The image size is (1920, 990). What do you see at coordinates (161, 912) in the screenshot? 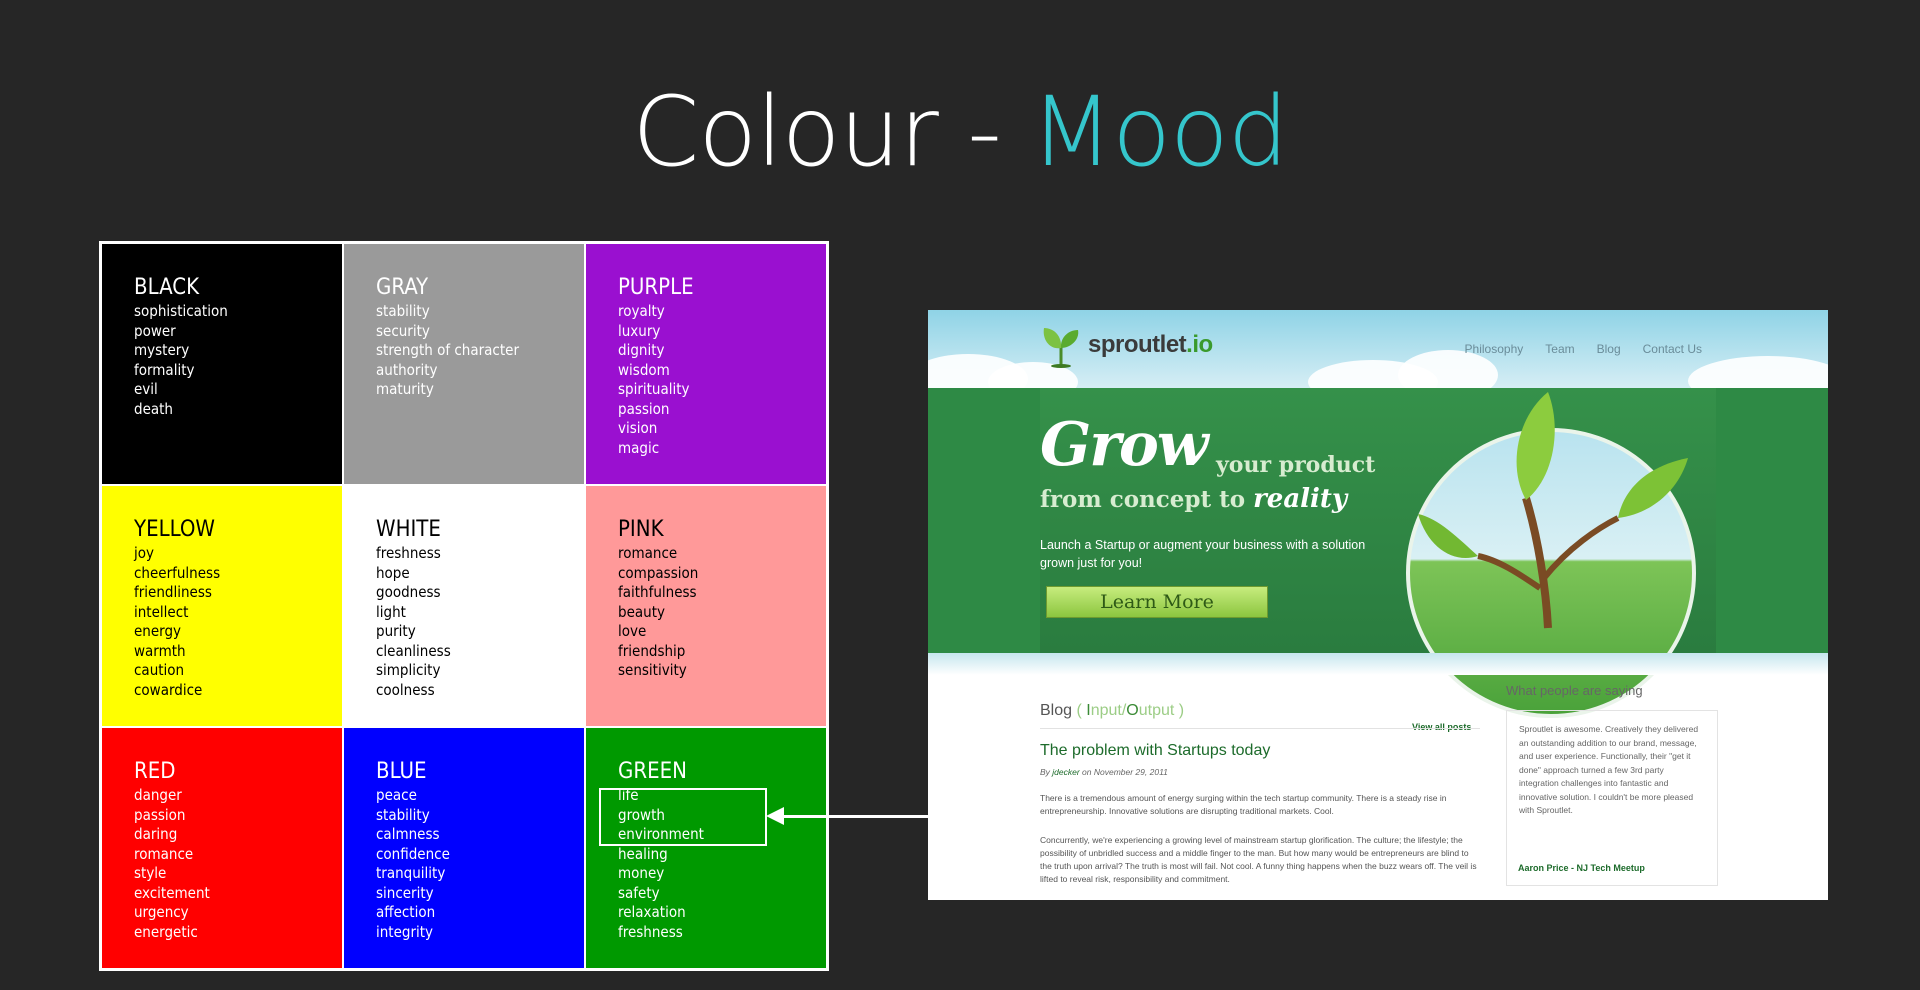
I see `mood-word: urgency` at bounding box center [161, 912].